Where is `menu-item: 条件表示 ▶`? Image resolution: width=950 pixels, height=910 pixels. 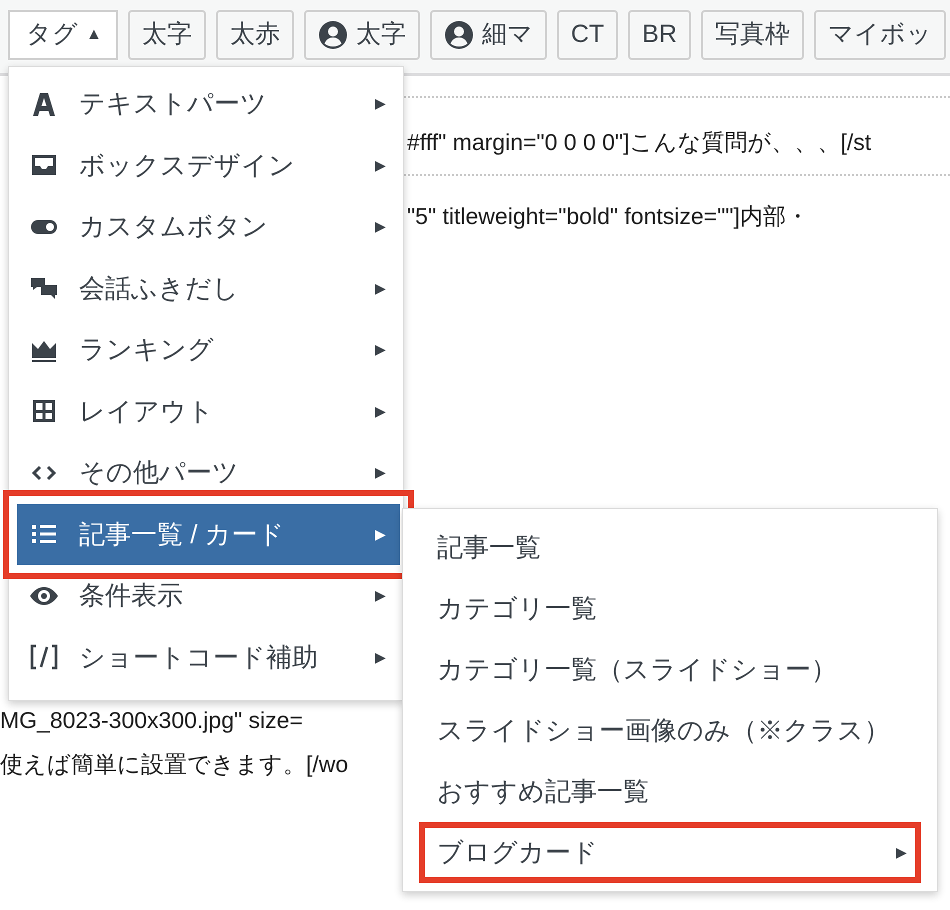 menu-item: 条件表示 ▶ is located at coordinates (208, 595).